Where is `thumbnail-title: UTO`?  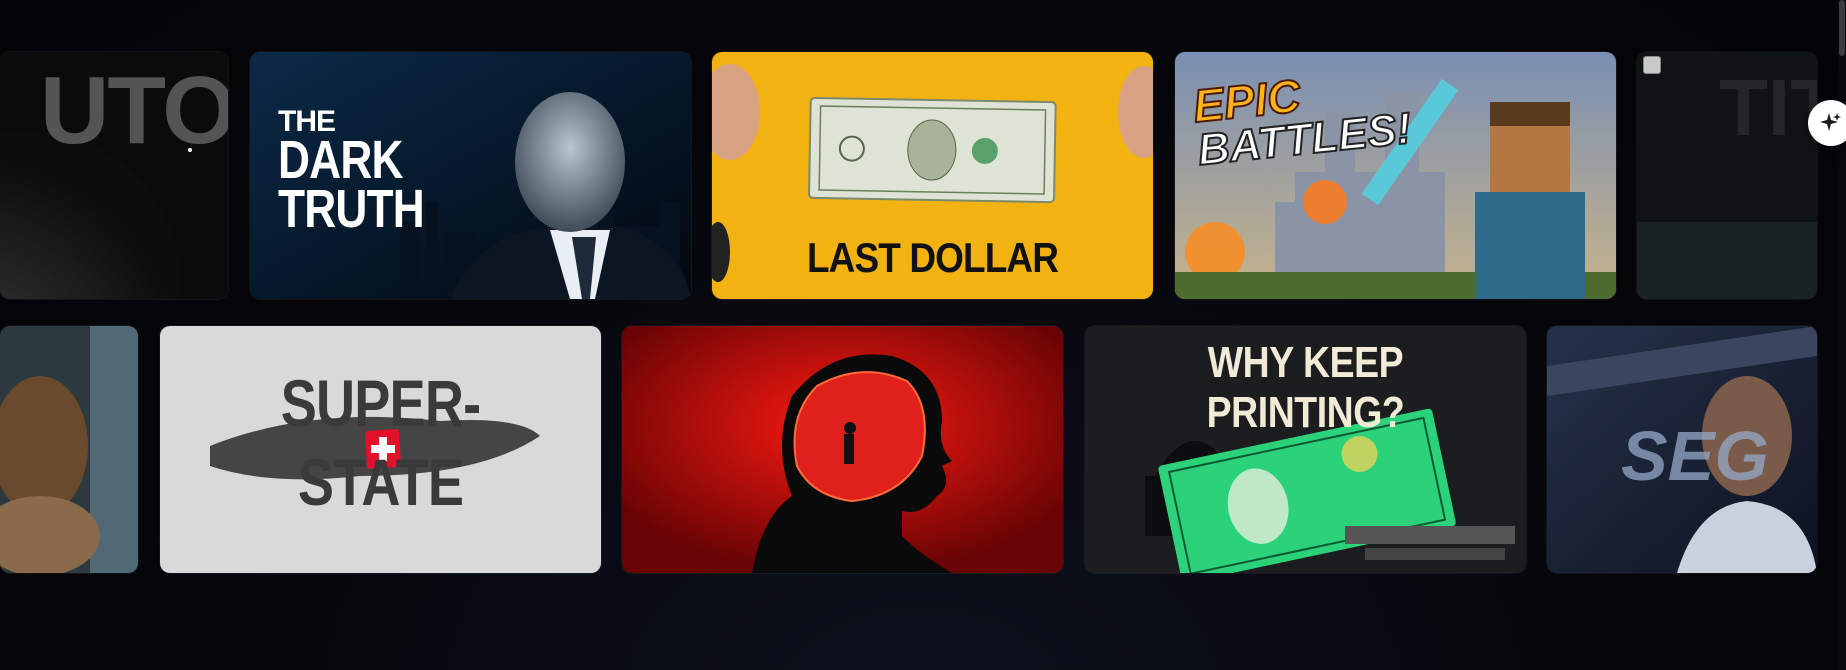
thumbnail-title: UTO is located at coordinates (134, 110).